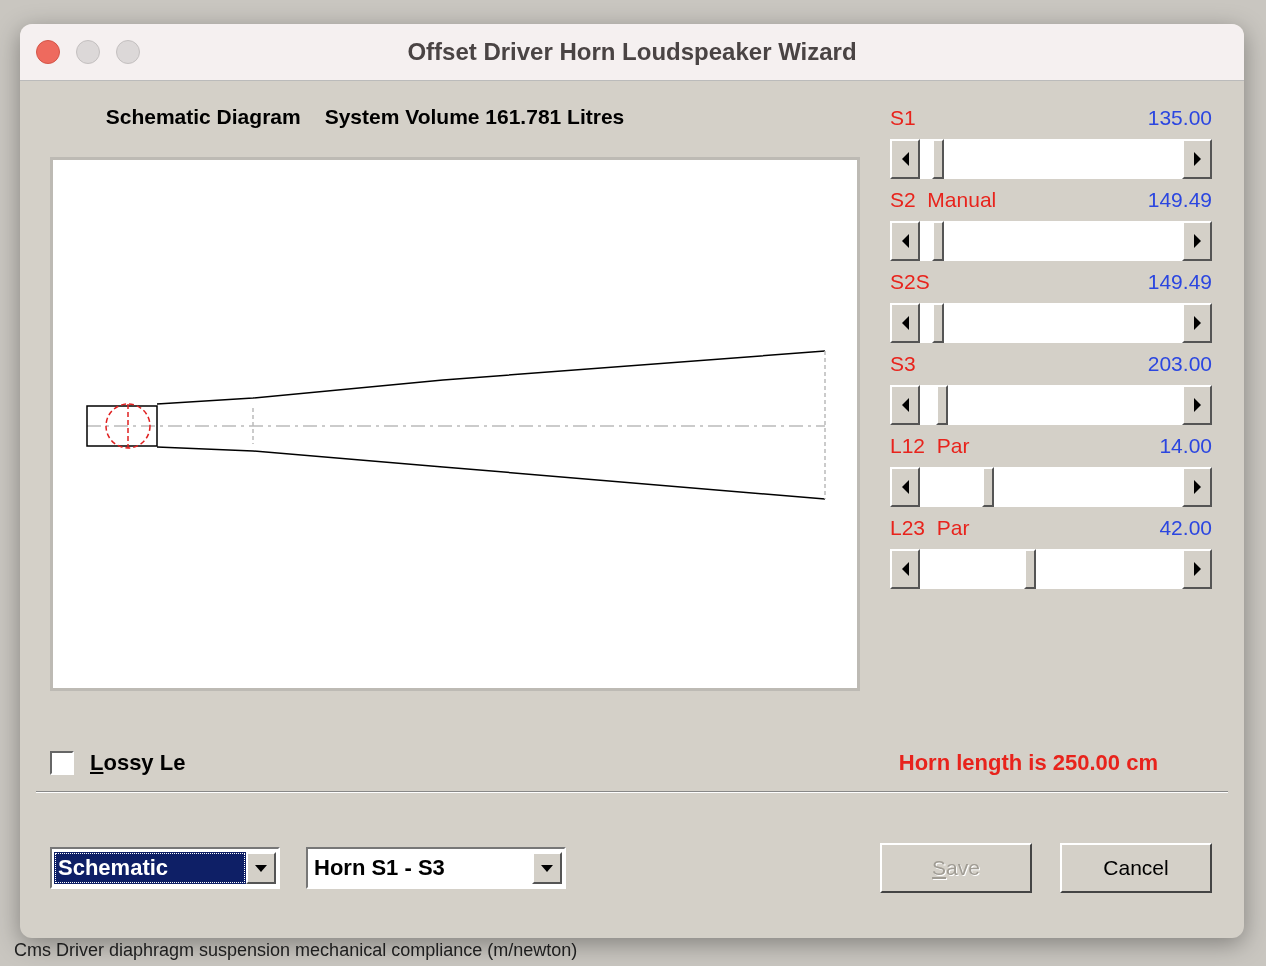 The height and width of the screenshot is (966, 1266). Describe the element at coordinates (1185, 446) in the screenshot. I see `slider-value: 14.00` at that location.